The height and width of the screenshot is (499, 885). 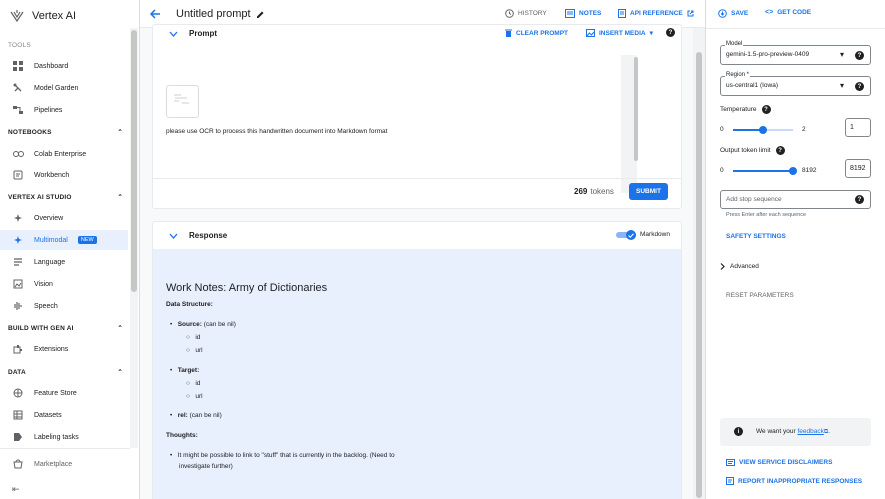 What do you see at coordinates (188, 370) in the screenshot?
I see `target-label: Target:` at bounding box center [188, 370].